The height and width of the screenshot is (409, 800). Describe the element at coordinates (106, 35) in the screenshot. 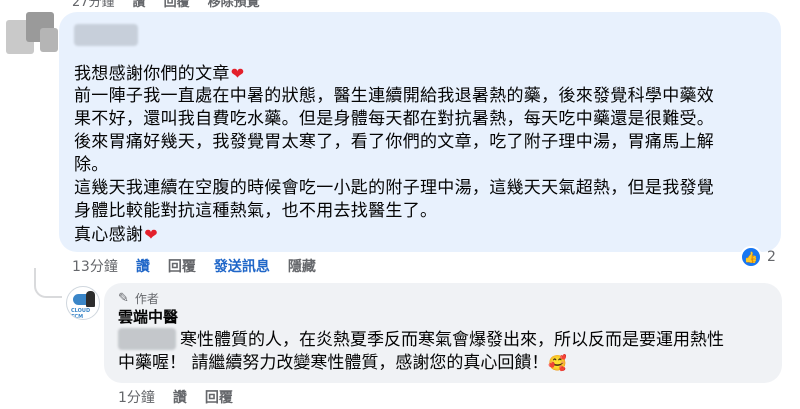

I see `commenter-name` at that location.